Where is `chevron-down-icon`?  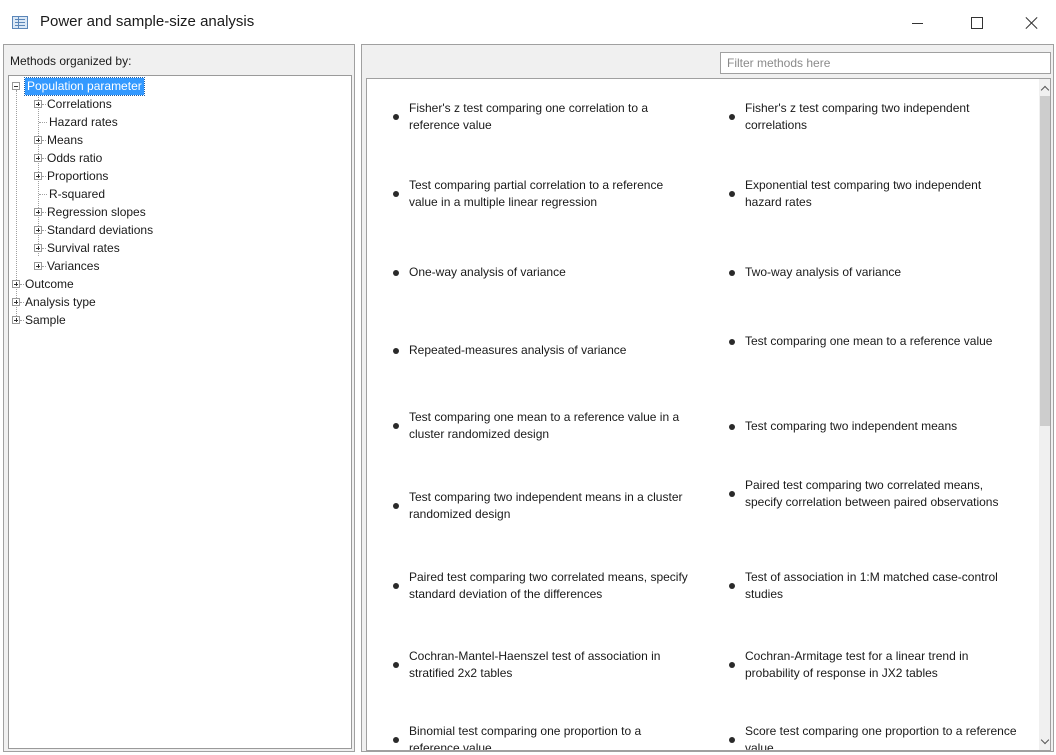 chevron-down-icon is located at coordinates (1045, 739).